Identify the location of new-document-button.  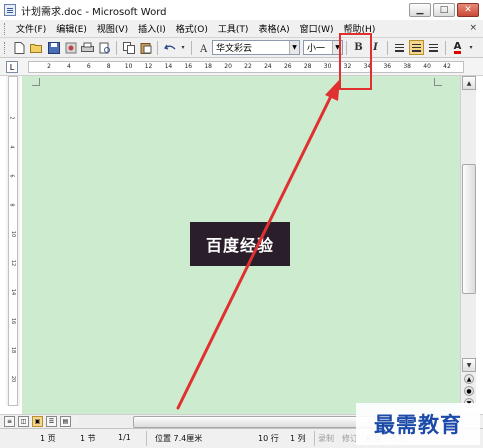
(19, 47).